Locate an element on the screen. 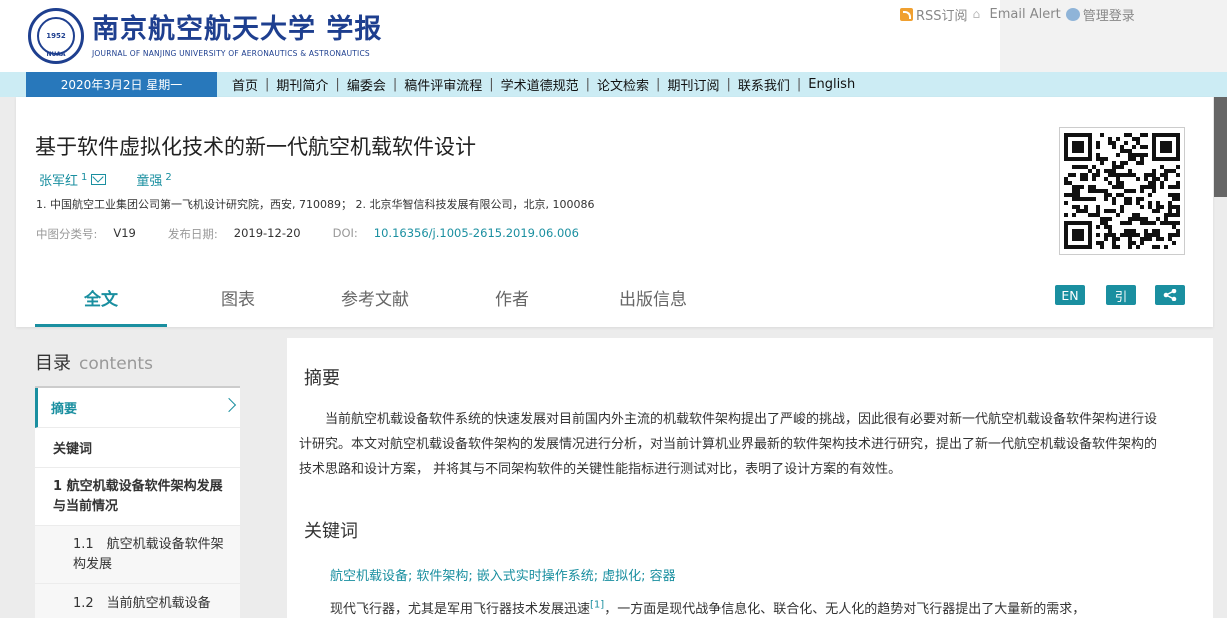 The image size is (1227, 618). email-alert-label: Email Alert is located at coordinates (1025, 14).